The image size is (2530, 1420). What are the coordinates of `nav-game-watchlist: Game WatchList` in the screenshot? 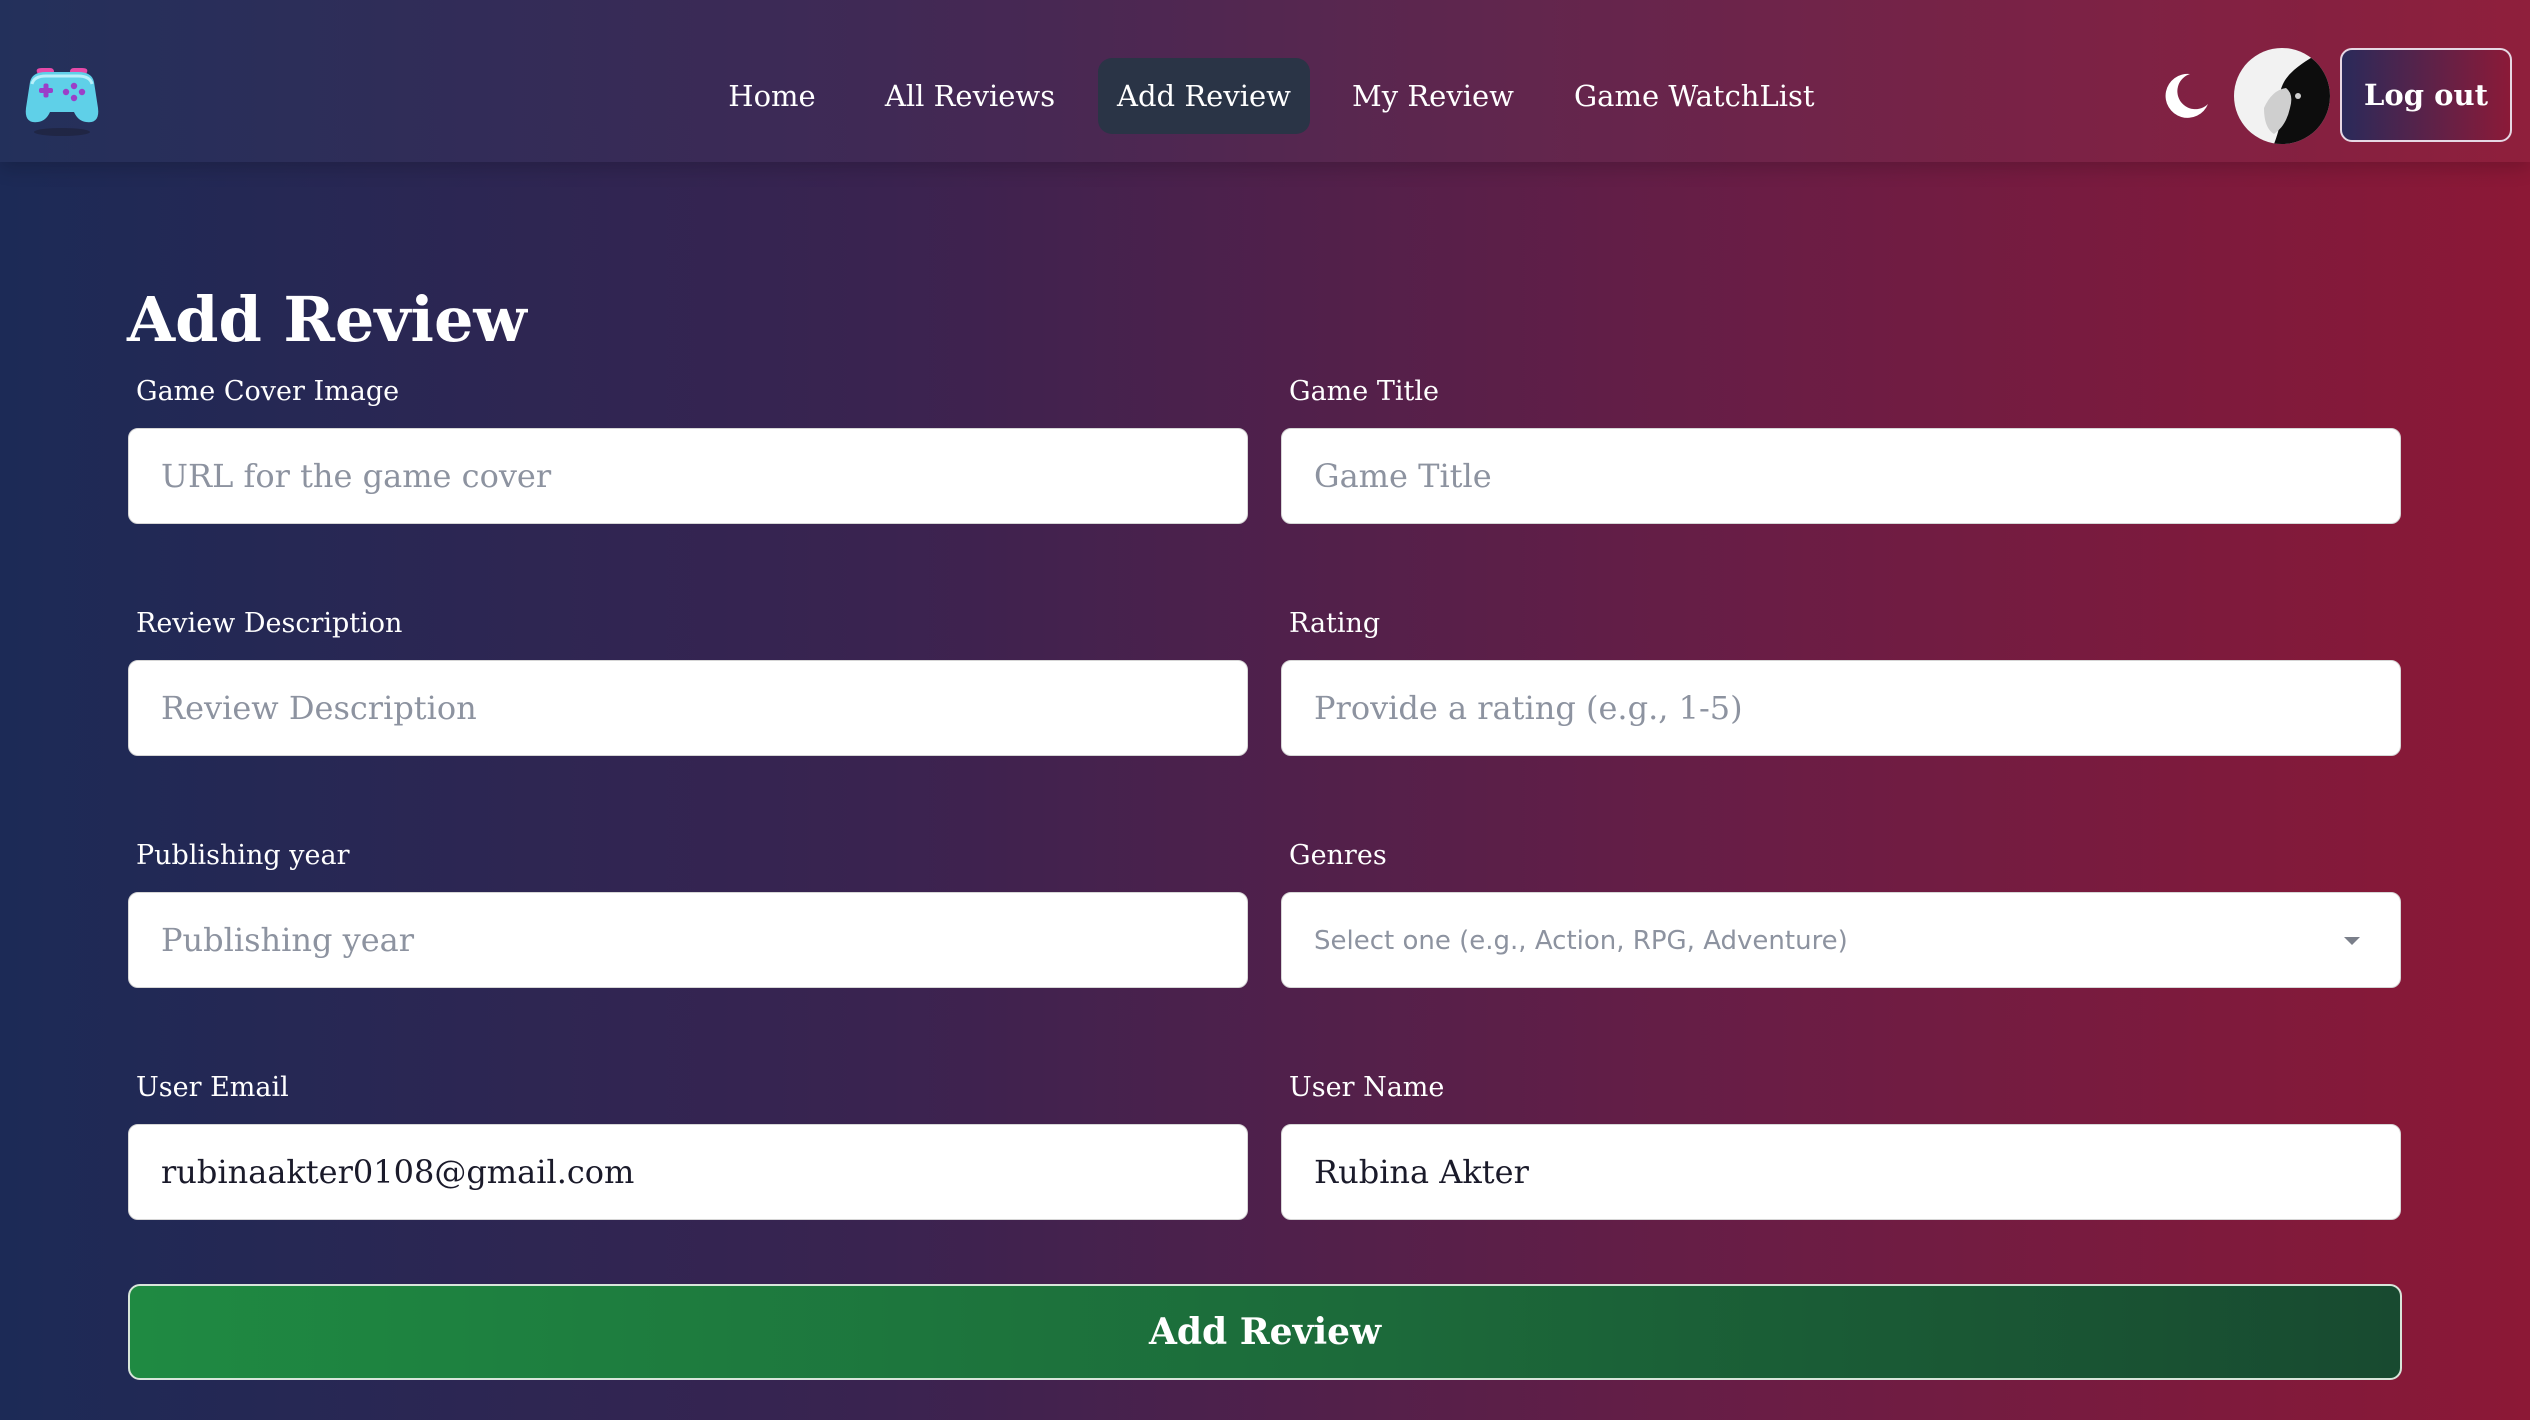 It's located at (1694, 96).